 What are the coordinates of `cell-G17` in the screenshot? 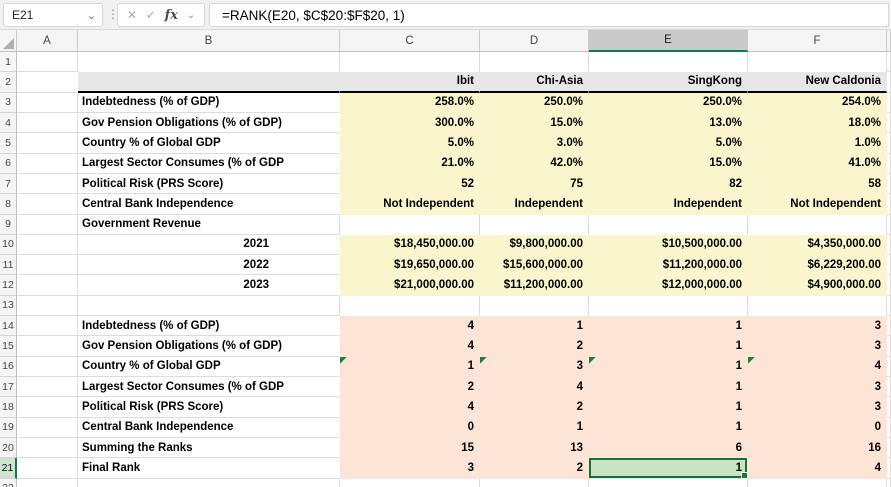 It's located at (889, 387).